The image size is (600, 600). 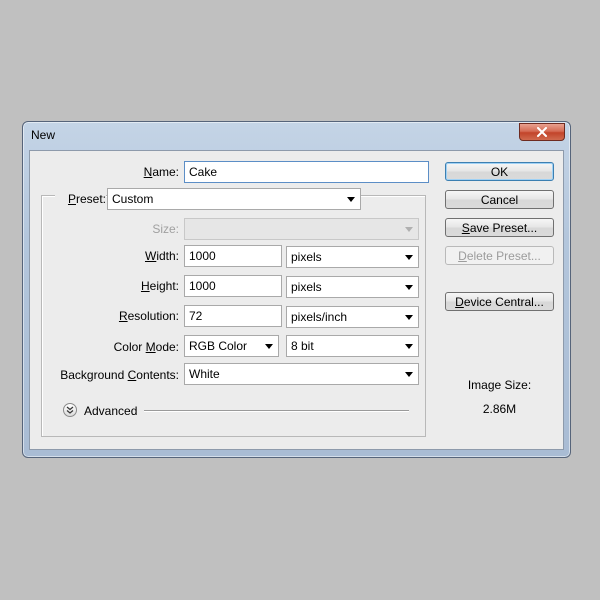 What do you see at coordinates (43, 135) in the screenshot?
I see `dialog-title: New` at bounding box center [43, 135].